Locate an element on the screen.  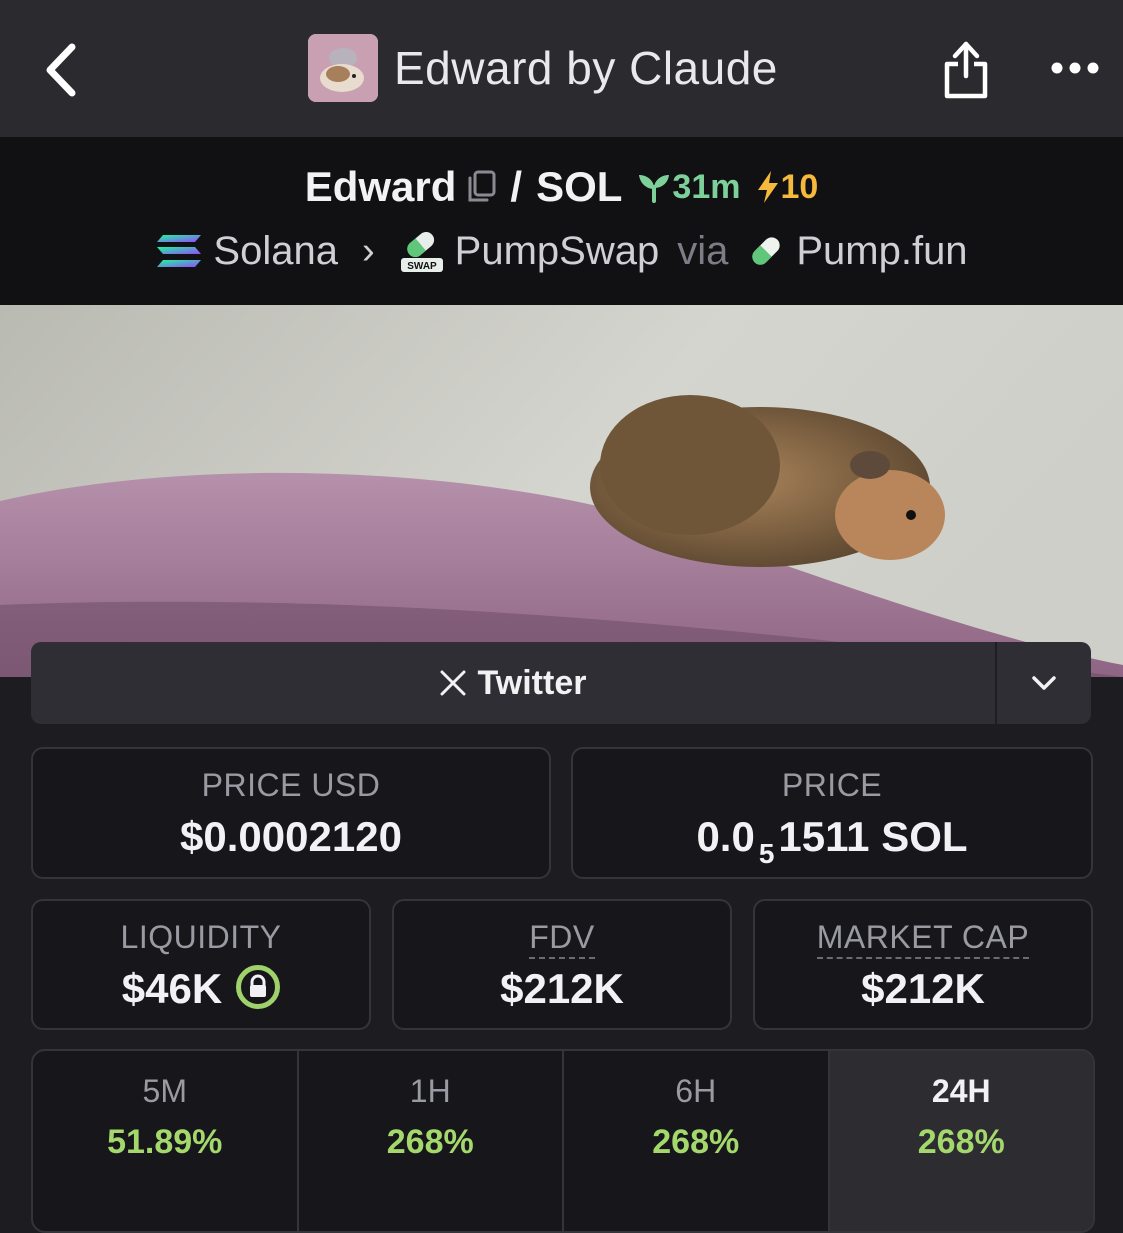
market-cap-card: MARKET CAP $212K is located at coordinates (923, 964).